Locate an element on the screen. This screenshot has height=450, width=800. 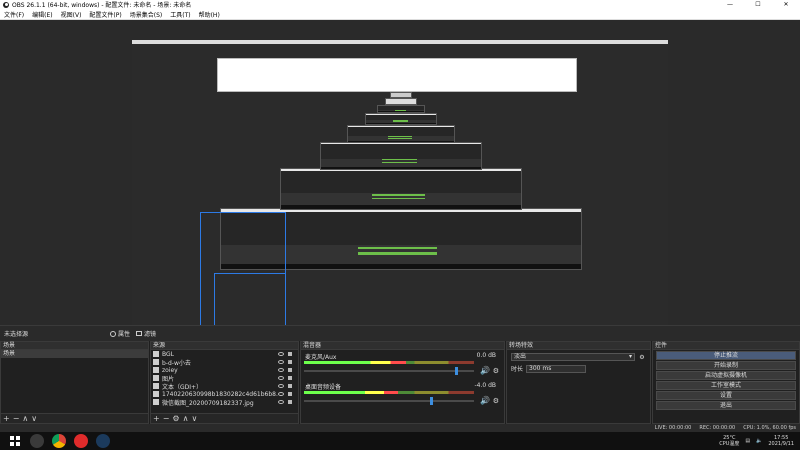
scenes-header: 场景 is located at coordinates (74, 346).